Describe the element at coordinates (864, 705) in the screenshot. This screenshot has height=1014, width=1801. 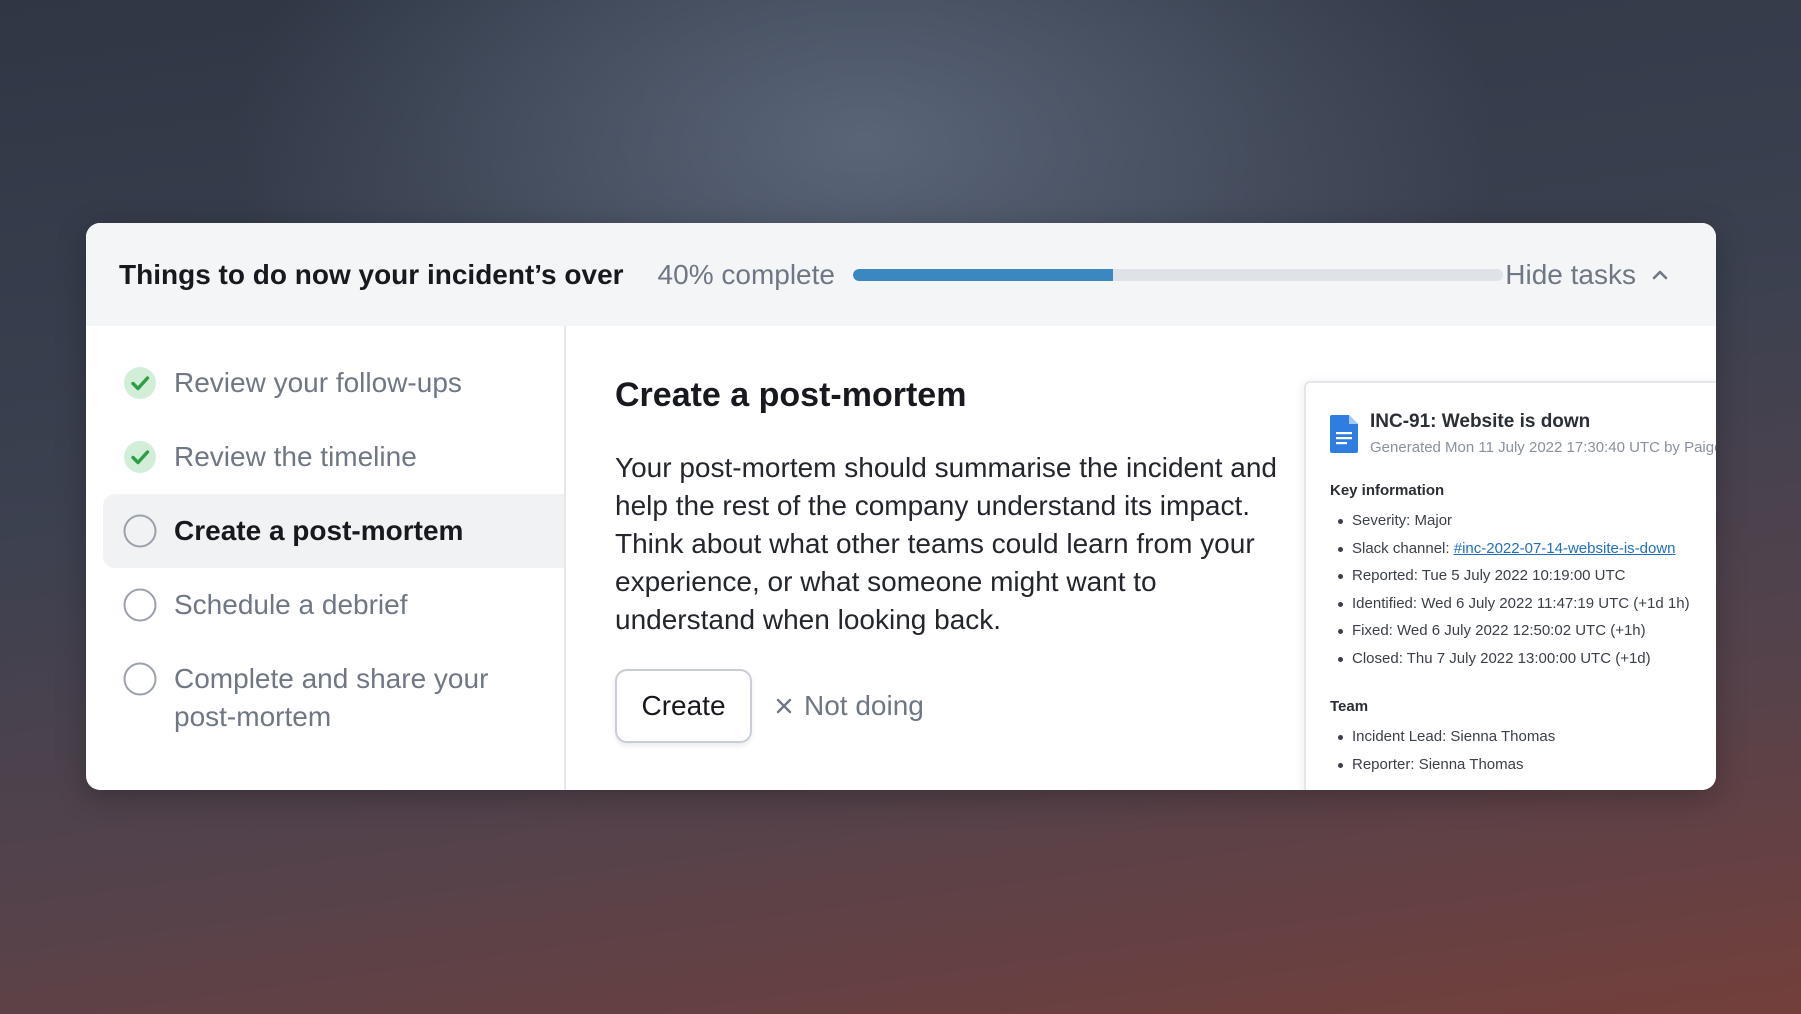
I see `not-doing-label: Not doing` at that location.